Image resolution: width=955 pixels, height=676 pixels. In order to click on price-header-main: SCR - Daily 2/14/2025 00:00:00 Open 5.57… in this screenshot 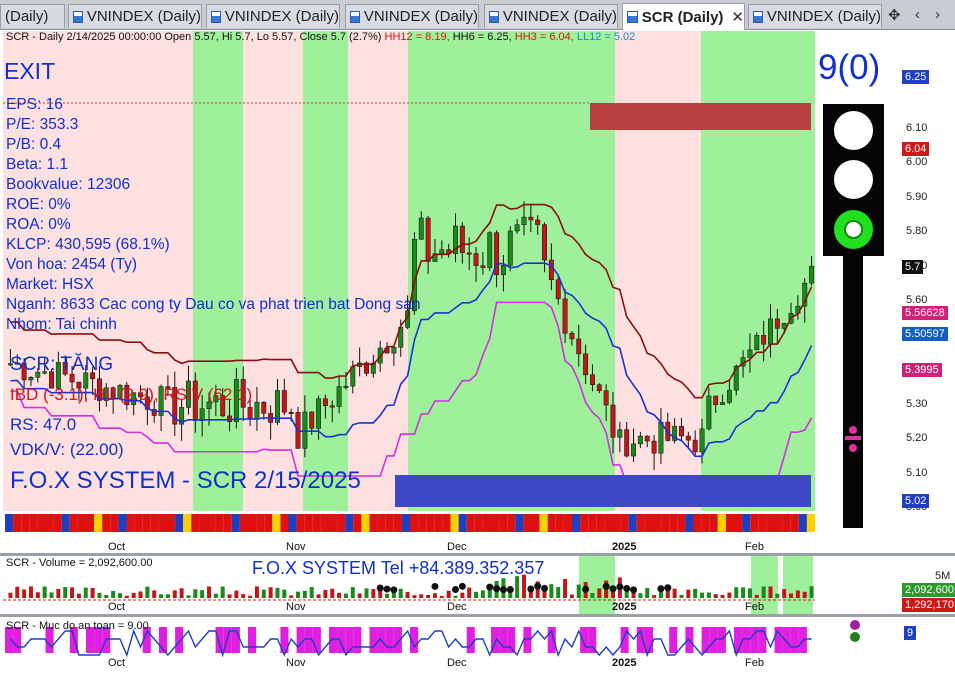, I will do `click(194, 37)`.